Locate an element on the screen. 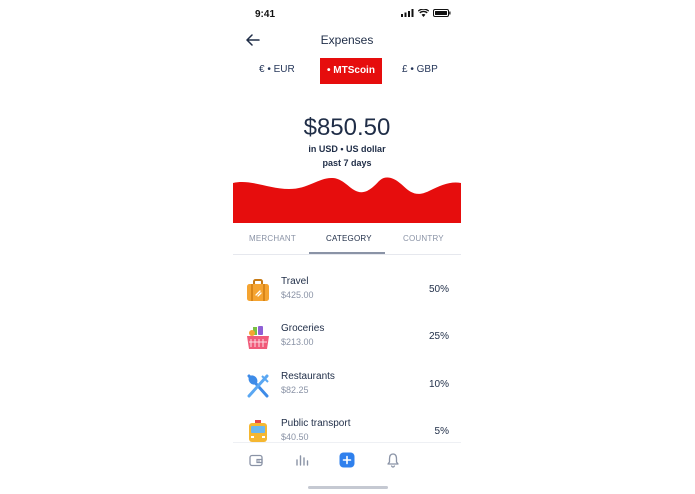  page-title: Expenses is located at coordinates (347, 40).